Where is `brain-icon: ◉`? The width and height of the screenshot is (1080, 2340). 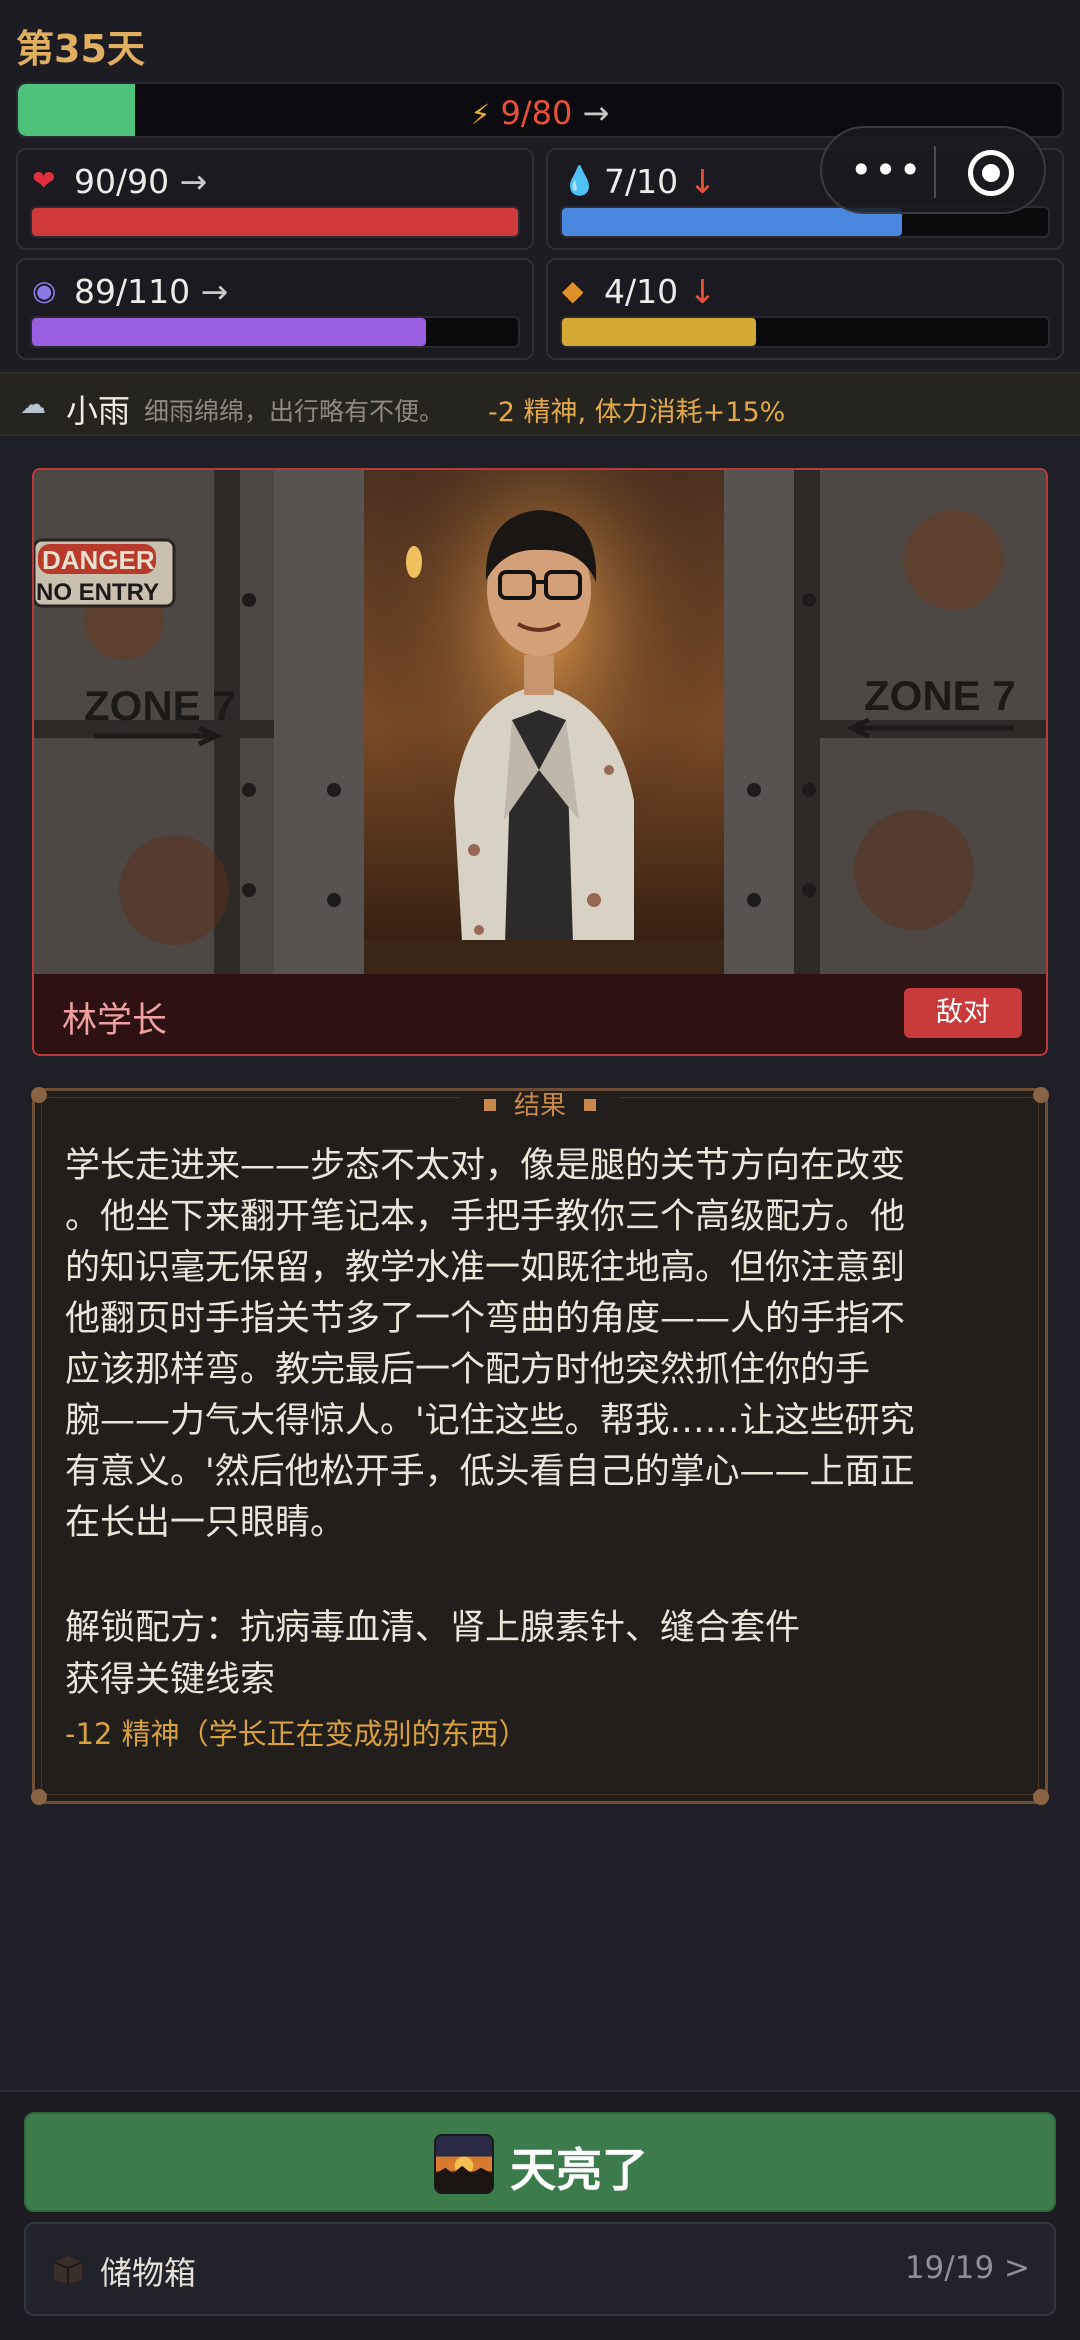 brain-icon: ◉ is located at coordinates (44, 290).